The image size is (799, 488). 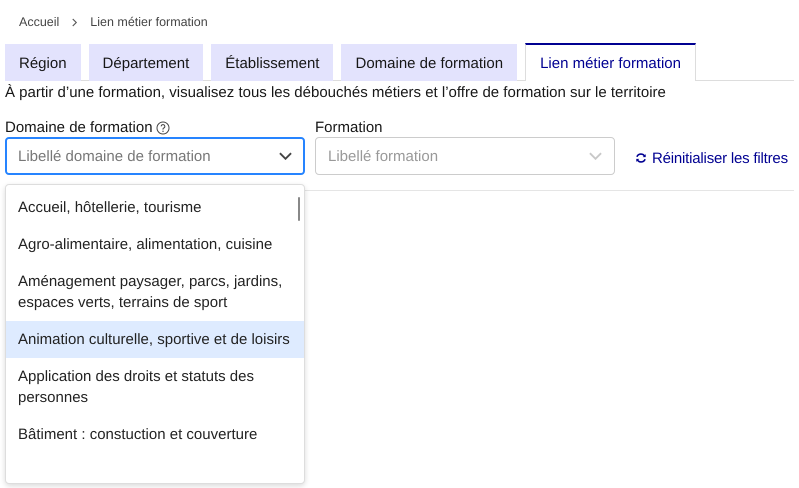 What do you see at coordinates (39, 22) in the screenshot?
I see `breadcrumb-link: Accueil` at bounding box center [39, 22].